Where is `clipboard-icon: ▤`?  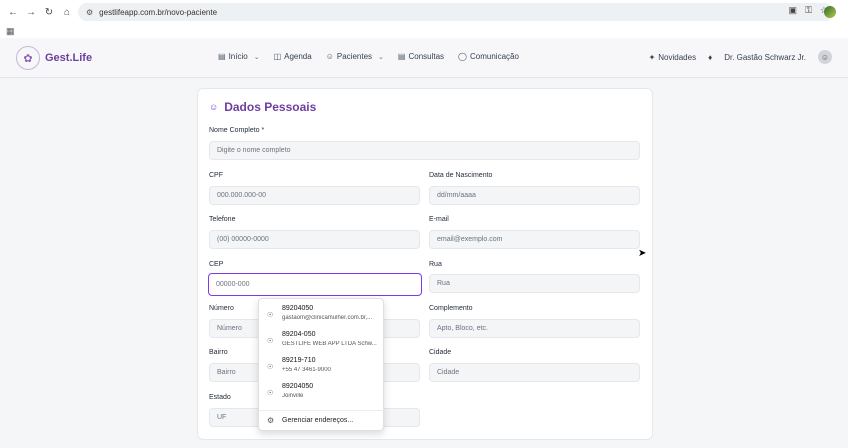
clipboard-icon: ▤ is located at coordinates (401, 56).